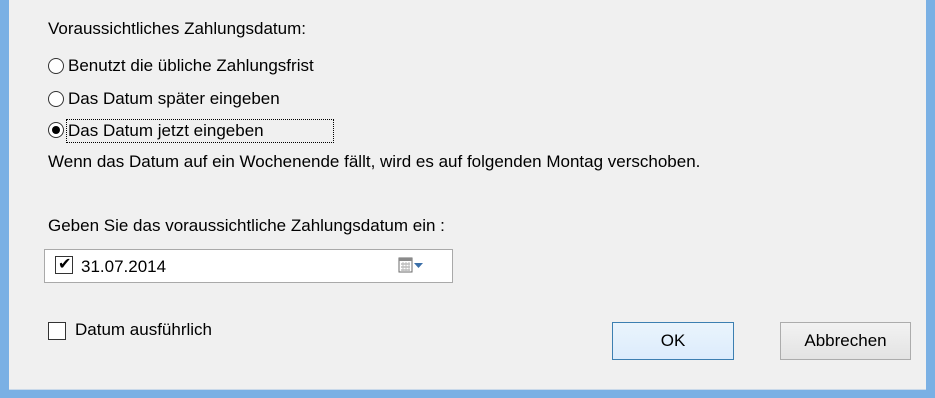  I want to click on window-border-left, so click(4, 199).